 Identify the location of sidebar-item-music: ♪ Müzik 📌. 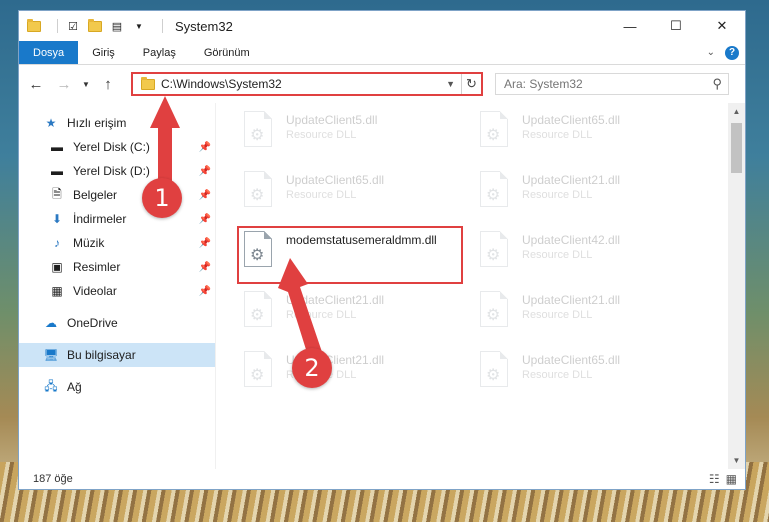
(117, 243).